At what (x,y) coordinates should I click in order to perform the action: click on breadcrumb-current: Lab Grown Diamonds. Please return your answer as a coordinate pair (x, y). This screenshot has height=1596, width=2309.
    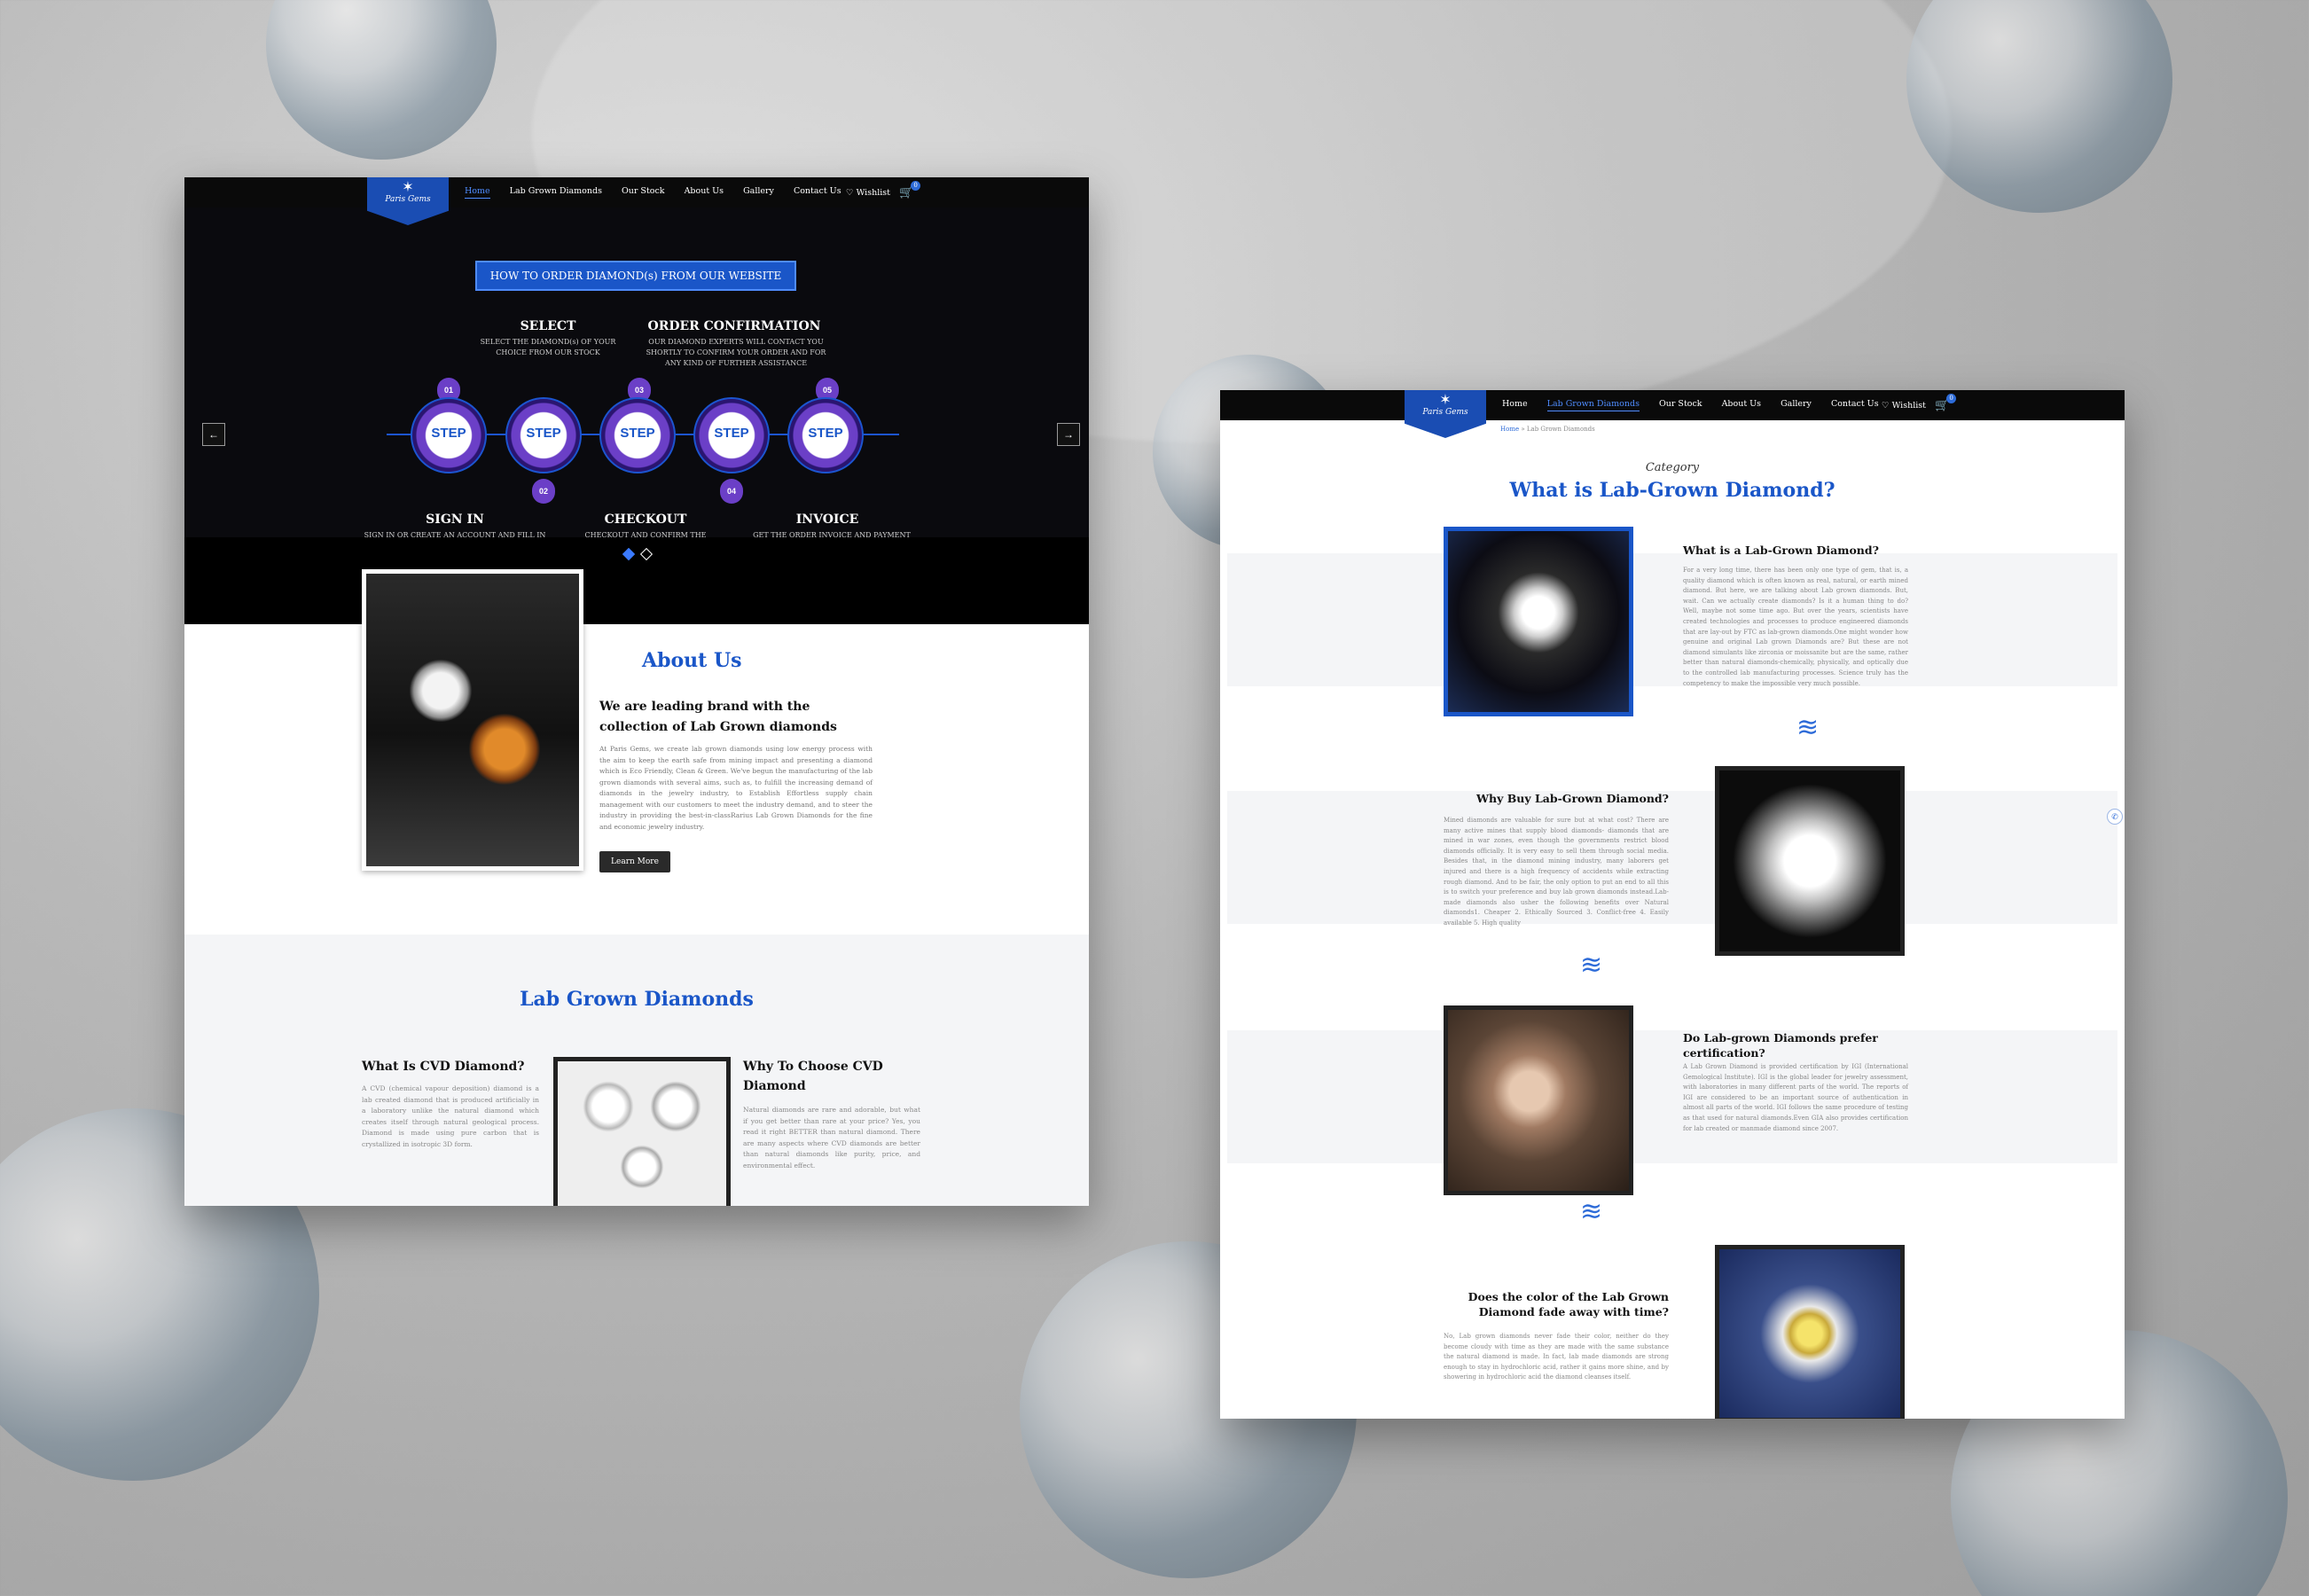
    Looking at the image, I should click on (1560, 429).